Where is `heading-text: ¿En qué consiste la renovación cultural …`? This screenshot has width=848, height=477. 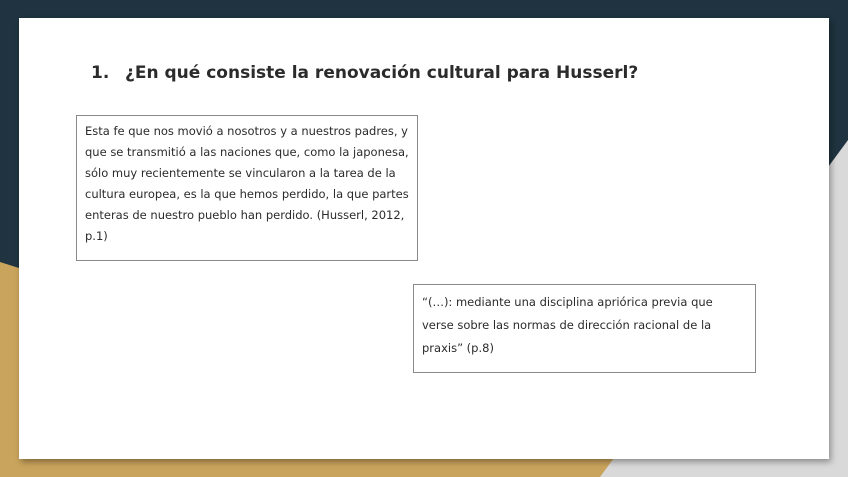
heading-text: ¿En qué consiste la renovación cultural … is located at coordinates (382, 73).